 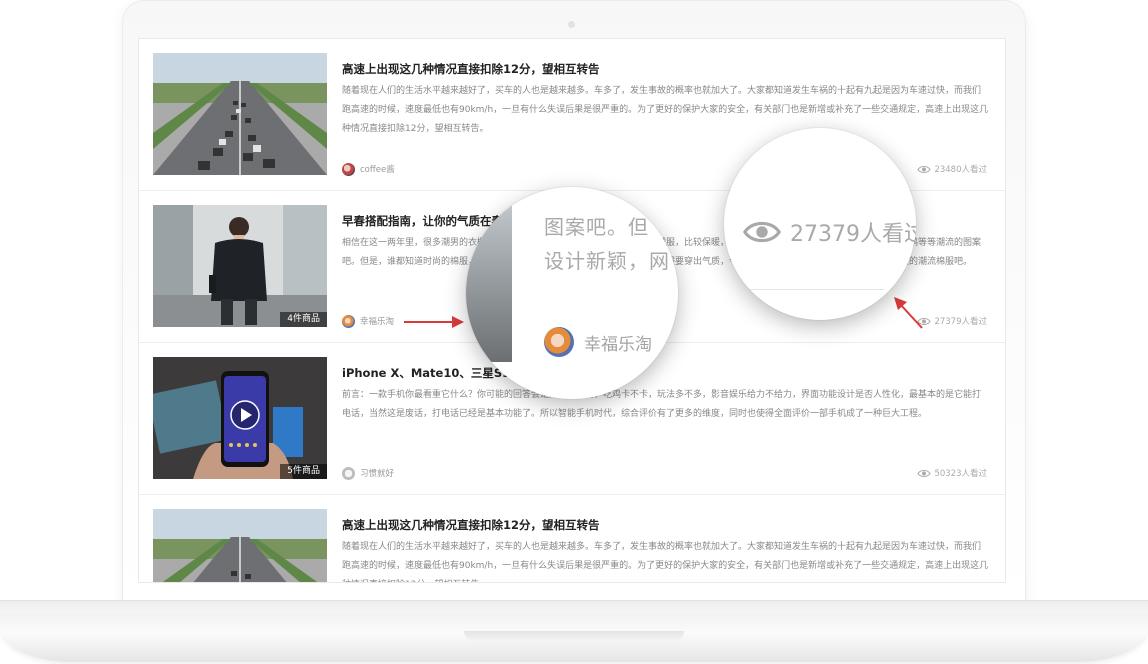 I want to click on article-title: iPhone X、Mate10、三星S9 对比, so click(x=662, y=373).